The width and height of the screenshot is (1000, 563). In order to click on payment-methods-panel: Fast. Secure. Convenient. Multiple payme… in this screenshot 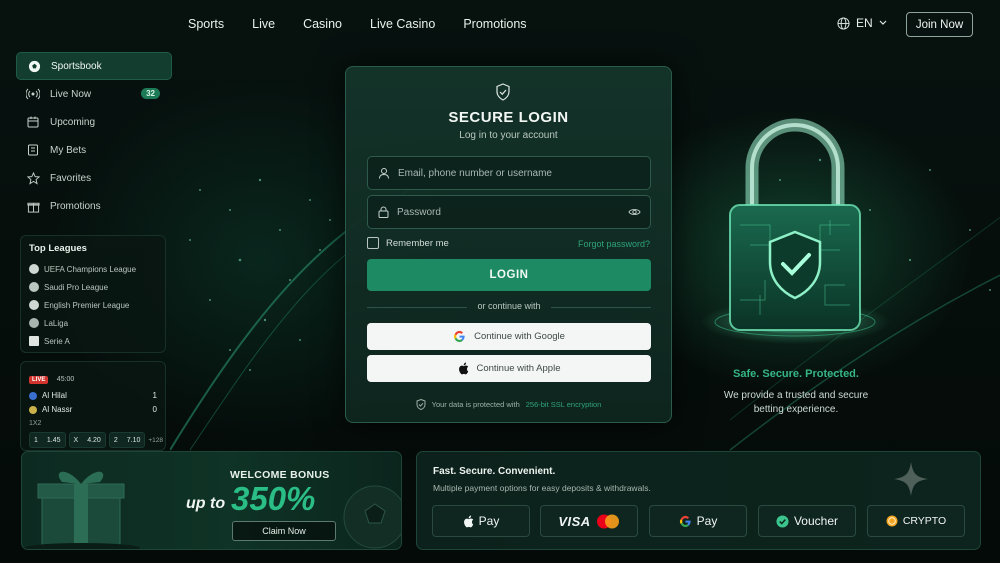, I will do `click(698, 500)`.